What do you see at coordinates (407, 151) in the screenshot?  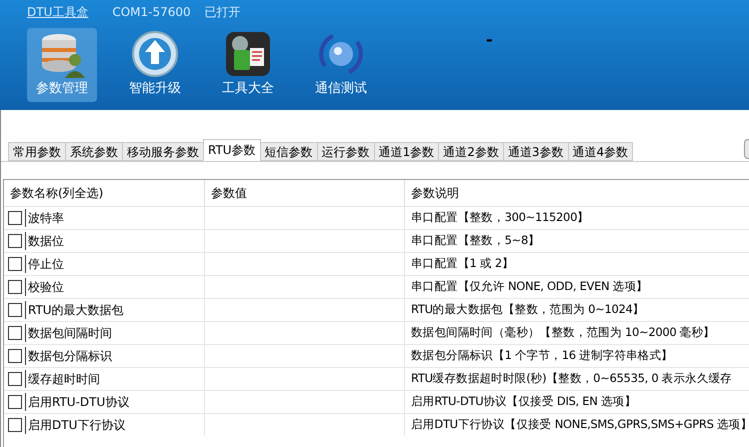 I see `tab: 通道1参数` at bounding box center [407, 151].